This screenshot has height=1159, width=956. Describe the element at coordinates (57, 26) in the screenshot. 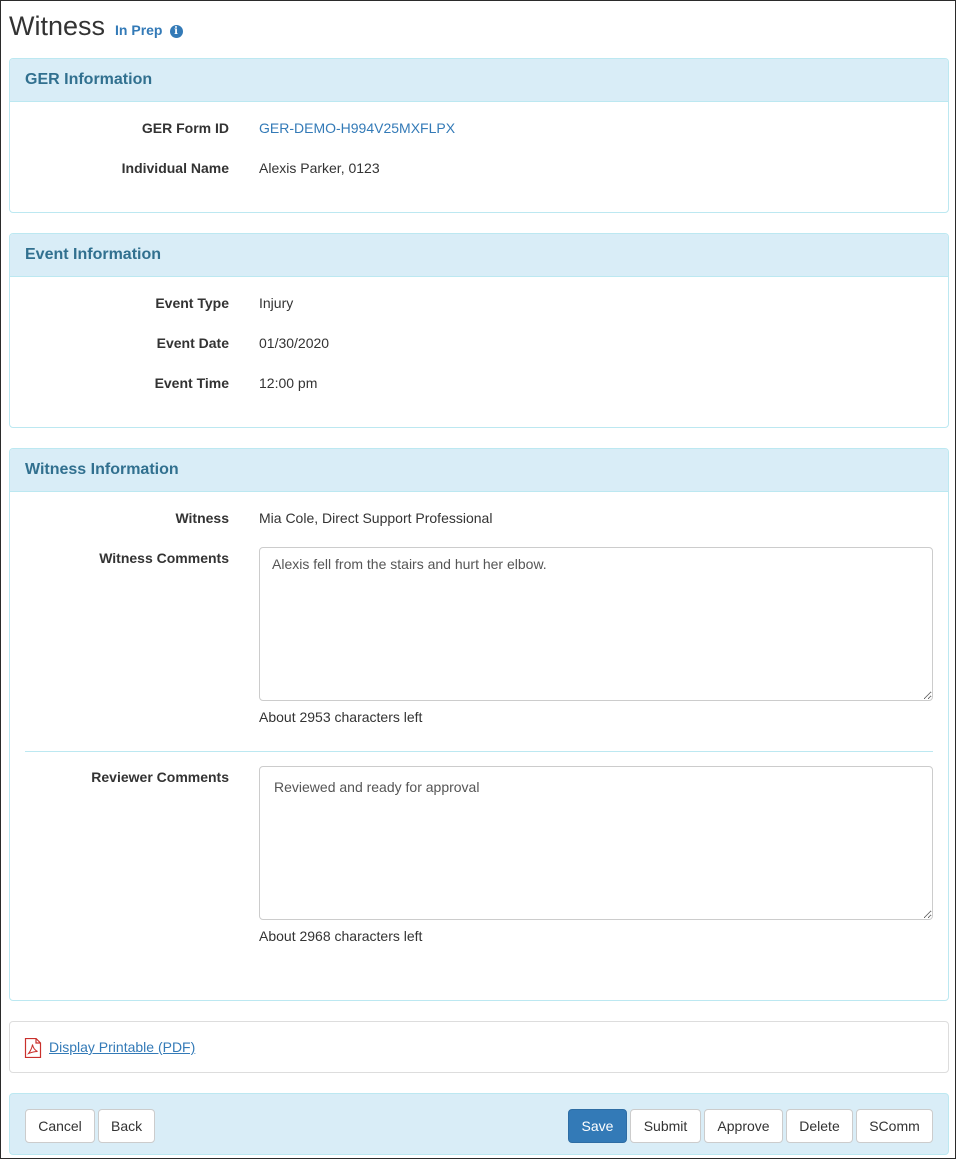

I see `page-title: Witness` at that location.